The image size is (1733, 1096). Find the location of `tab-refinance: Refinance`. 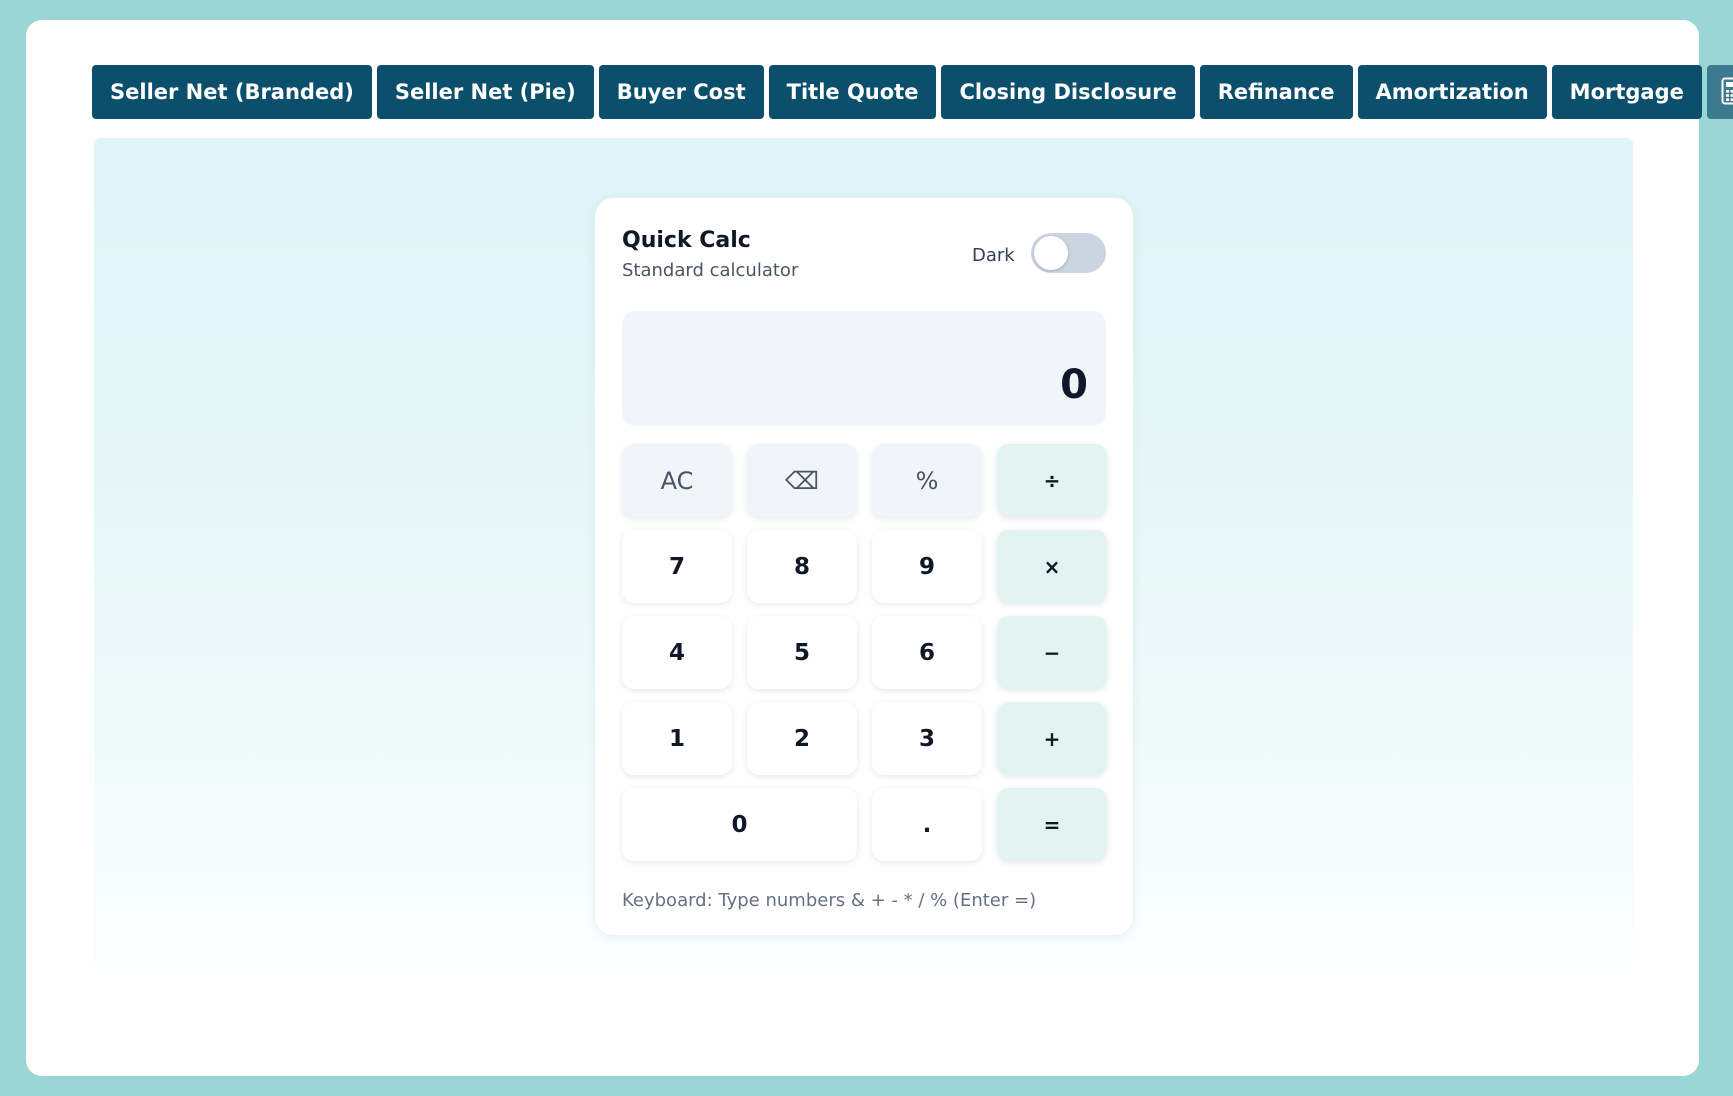

tab-refinance: Refinance is located at coordinates (1276, 92).